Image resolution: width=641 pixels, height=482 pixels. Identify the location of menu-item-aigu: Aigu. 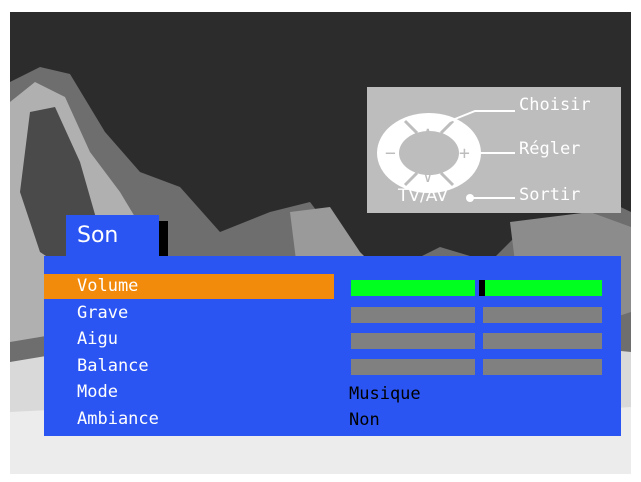
(189, 339).